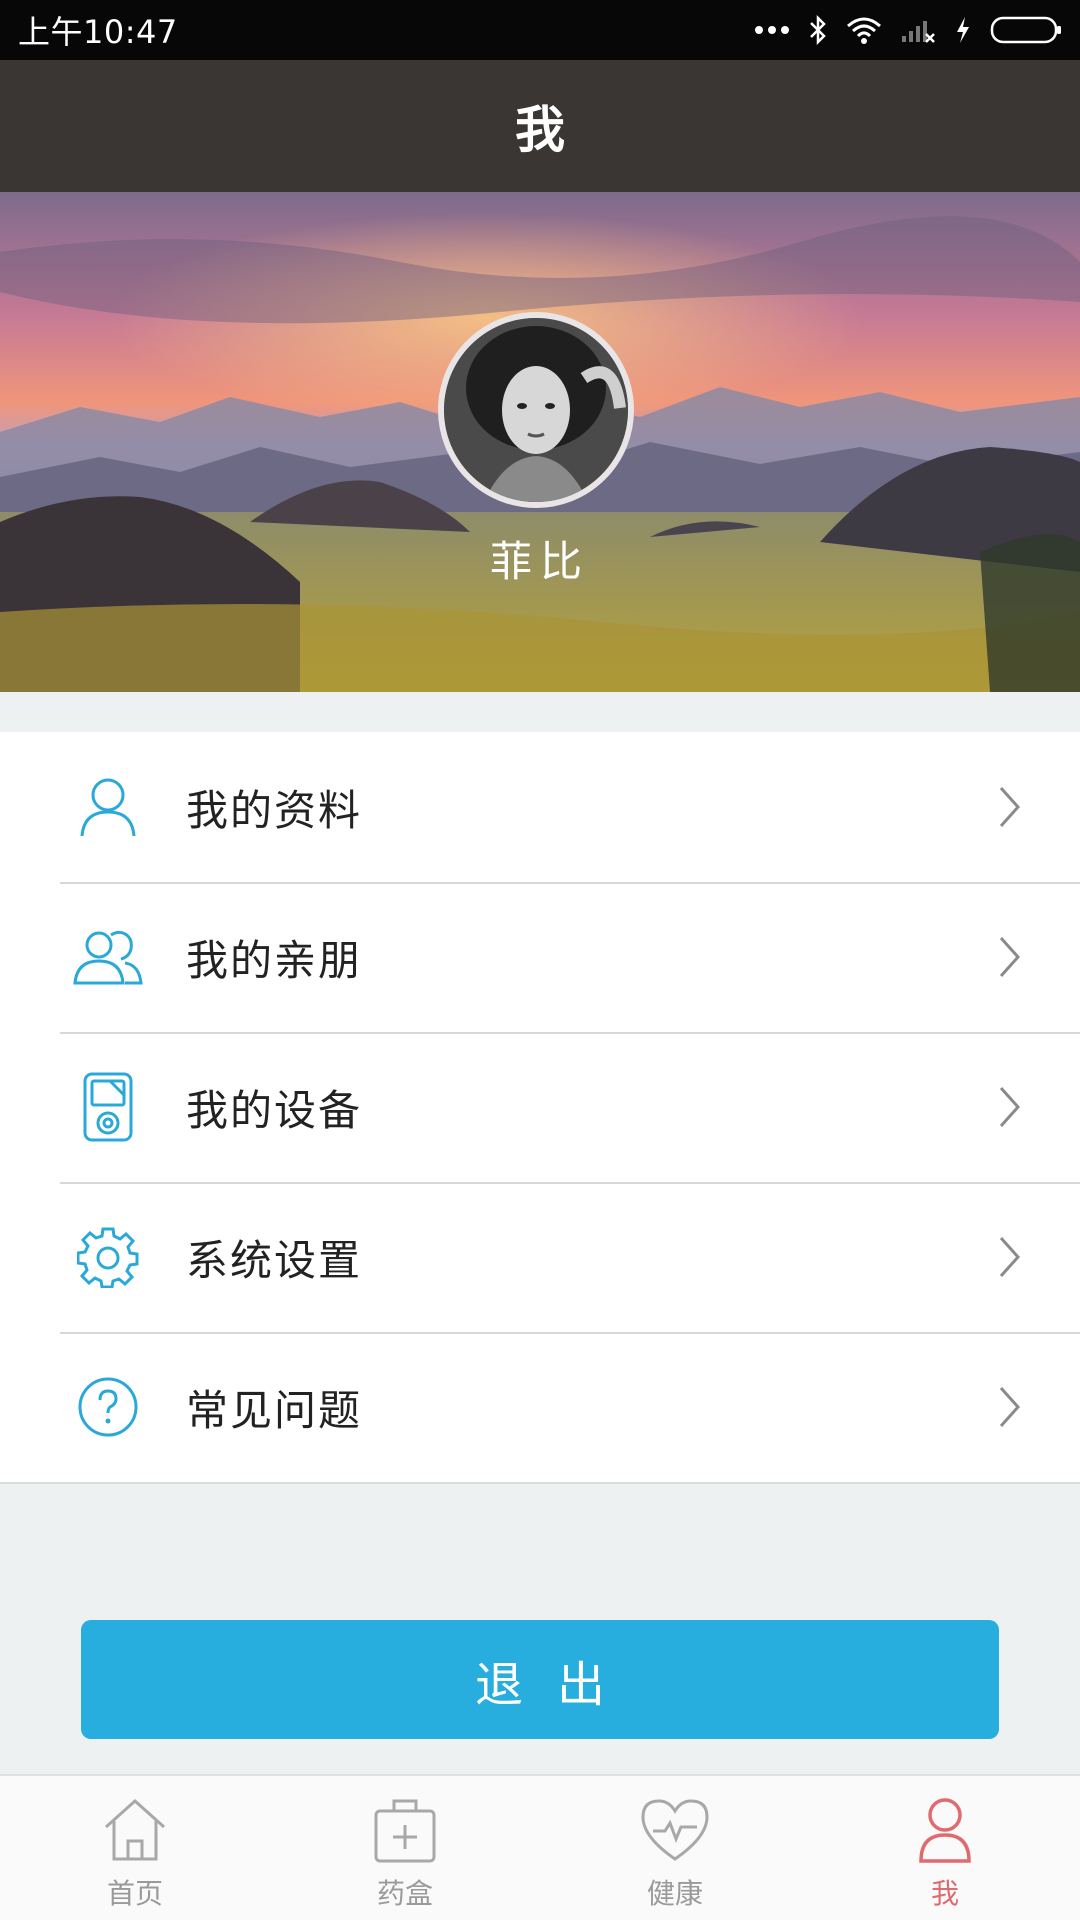 This screenshot has width=1080, height=1920. Describe the element at coordinates (274, 1110) in the screenshot. I see `menu-item-label: 我的设备` at that location.